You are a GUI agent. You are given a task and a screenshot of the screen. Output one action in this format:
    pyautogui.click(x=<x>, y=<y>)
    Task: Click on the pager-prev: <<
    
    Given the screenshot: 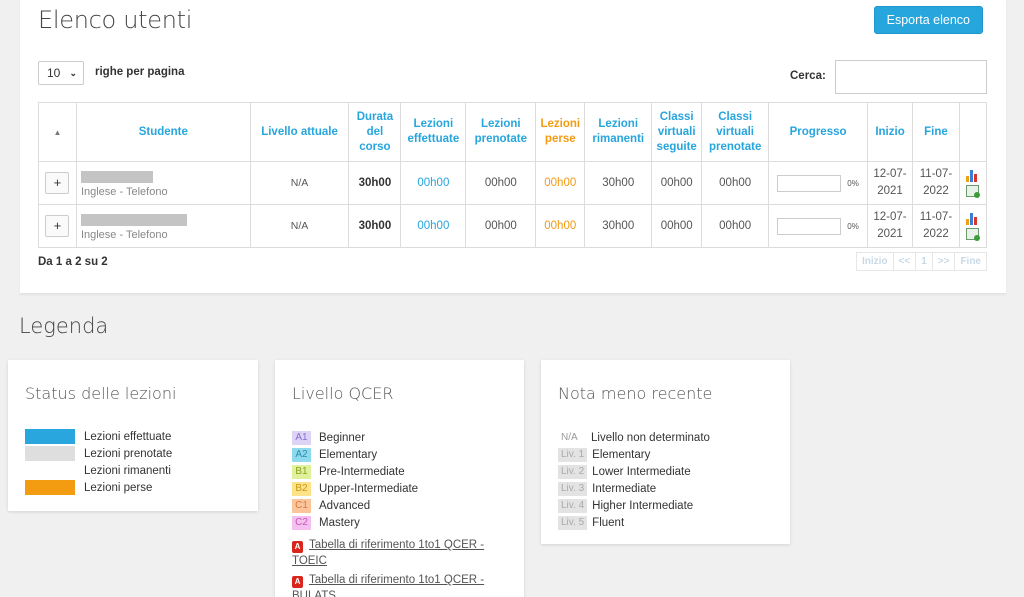 What is the action you would take?
    pyautogui.click(x=904, y=261)
    